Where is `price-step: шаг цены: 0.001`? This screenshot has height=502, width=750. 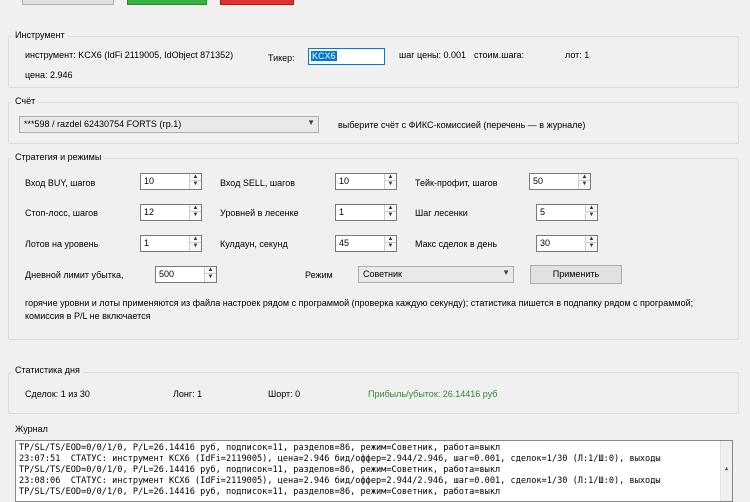
price-step: шаг цены: 0.001 is located at coordinates (433, 55).